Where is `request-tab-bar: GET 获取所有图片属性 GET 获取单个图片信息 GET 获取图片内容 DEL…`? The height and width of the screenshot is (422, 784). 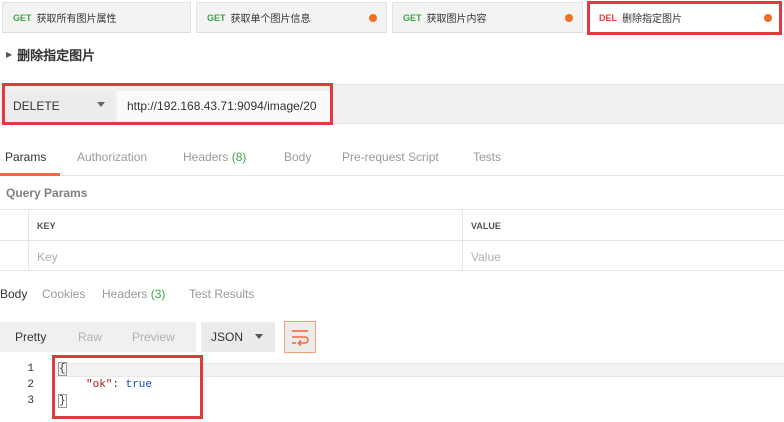 request-tab-bar: GET 获取所有图片属性 GET 获取单个图片信息 GET 获取图片内容 DEL… is located at coordinates (392, 18).